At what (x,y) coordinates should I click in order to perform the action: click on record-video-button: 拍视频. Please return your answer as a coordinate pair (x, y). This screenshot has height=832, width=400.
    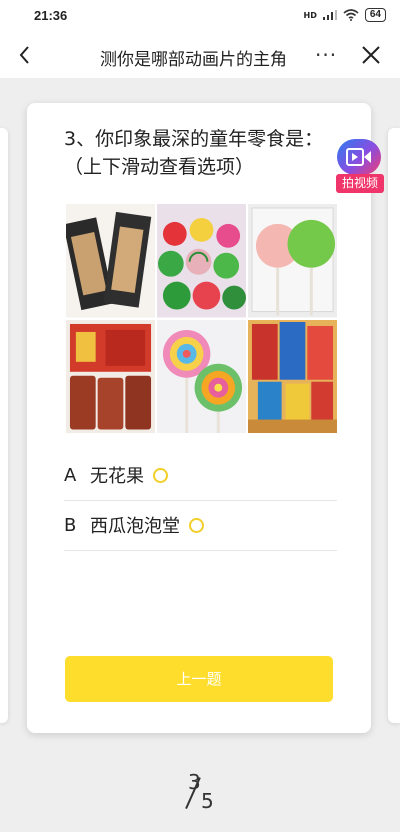
    Looking at the image, I should click on (360, 168).